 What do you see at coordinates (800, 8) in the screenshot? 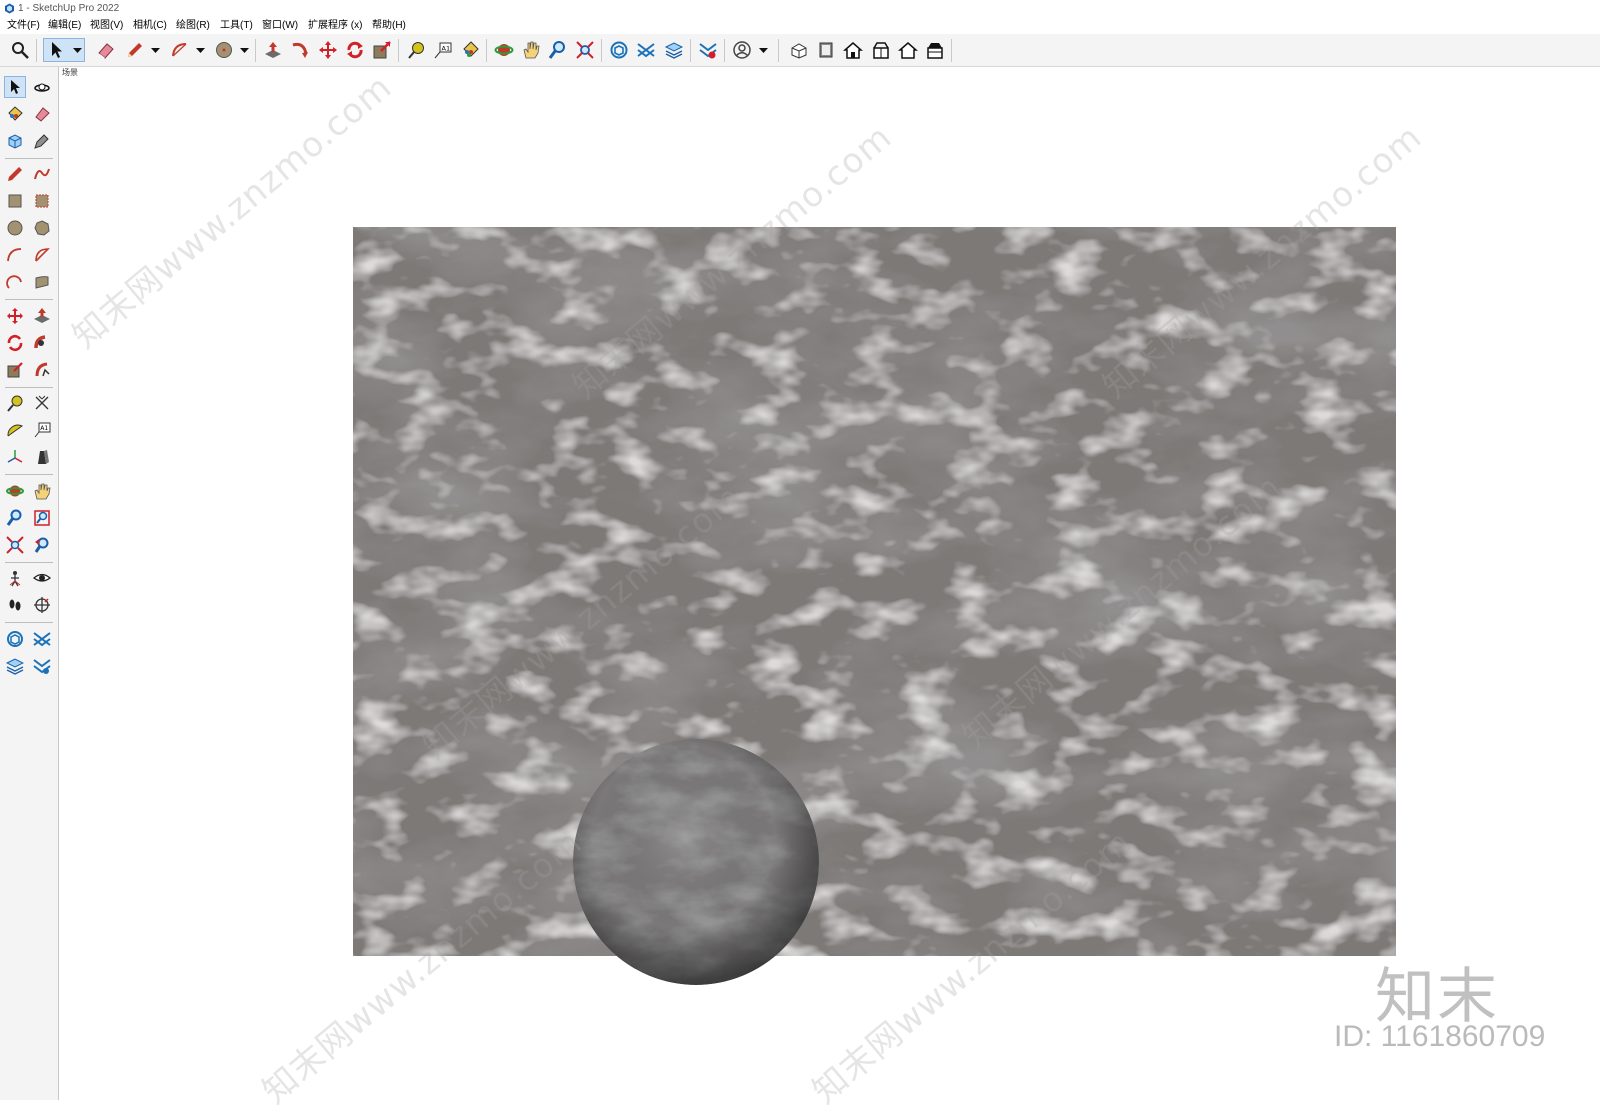
I see `title-bar: 1 - SketchUp Pro 2022` at bounding box center [800, 8].